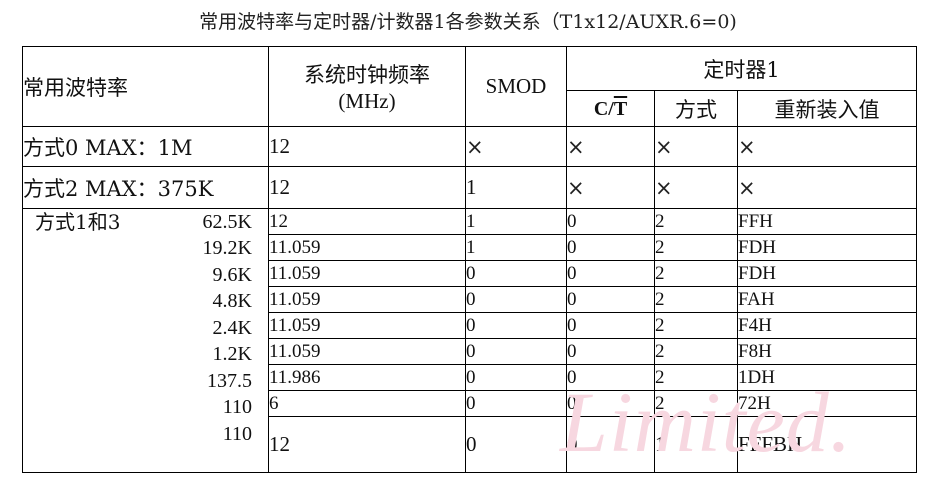 The image size is (936, 494). Describe the element at coordinates (827, 299) in the screenshot. I see `row-reload: FAH` at that location.